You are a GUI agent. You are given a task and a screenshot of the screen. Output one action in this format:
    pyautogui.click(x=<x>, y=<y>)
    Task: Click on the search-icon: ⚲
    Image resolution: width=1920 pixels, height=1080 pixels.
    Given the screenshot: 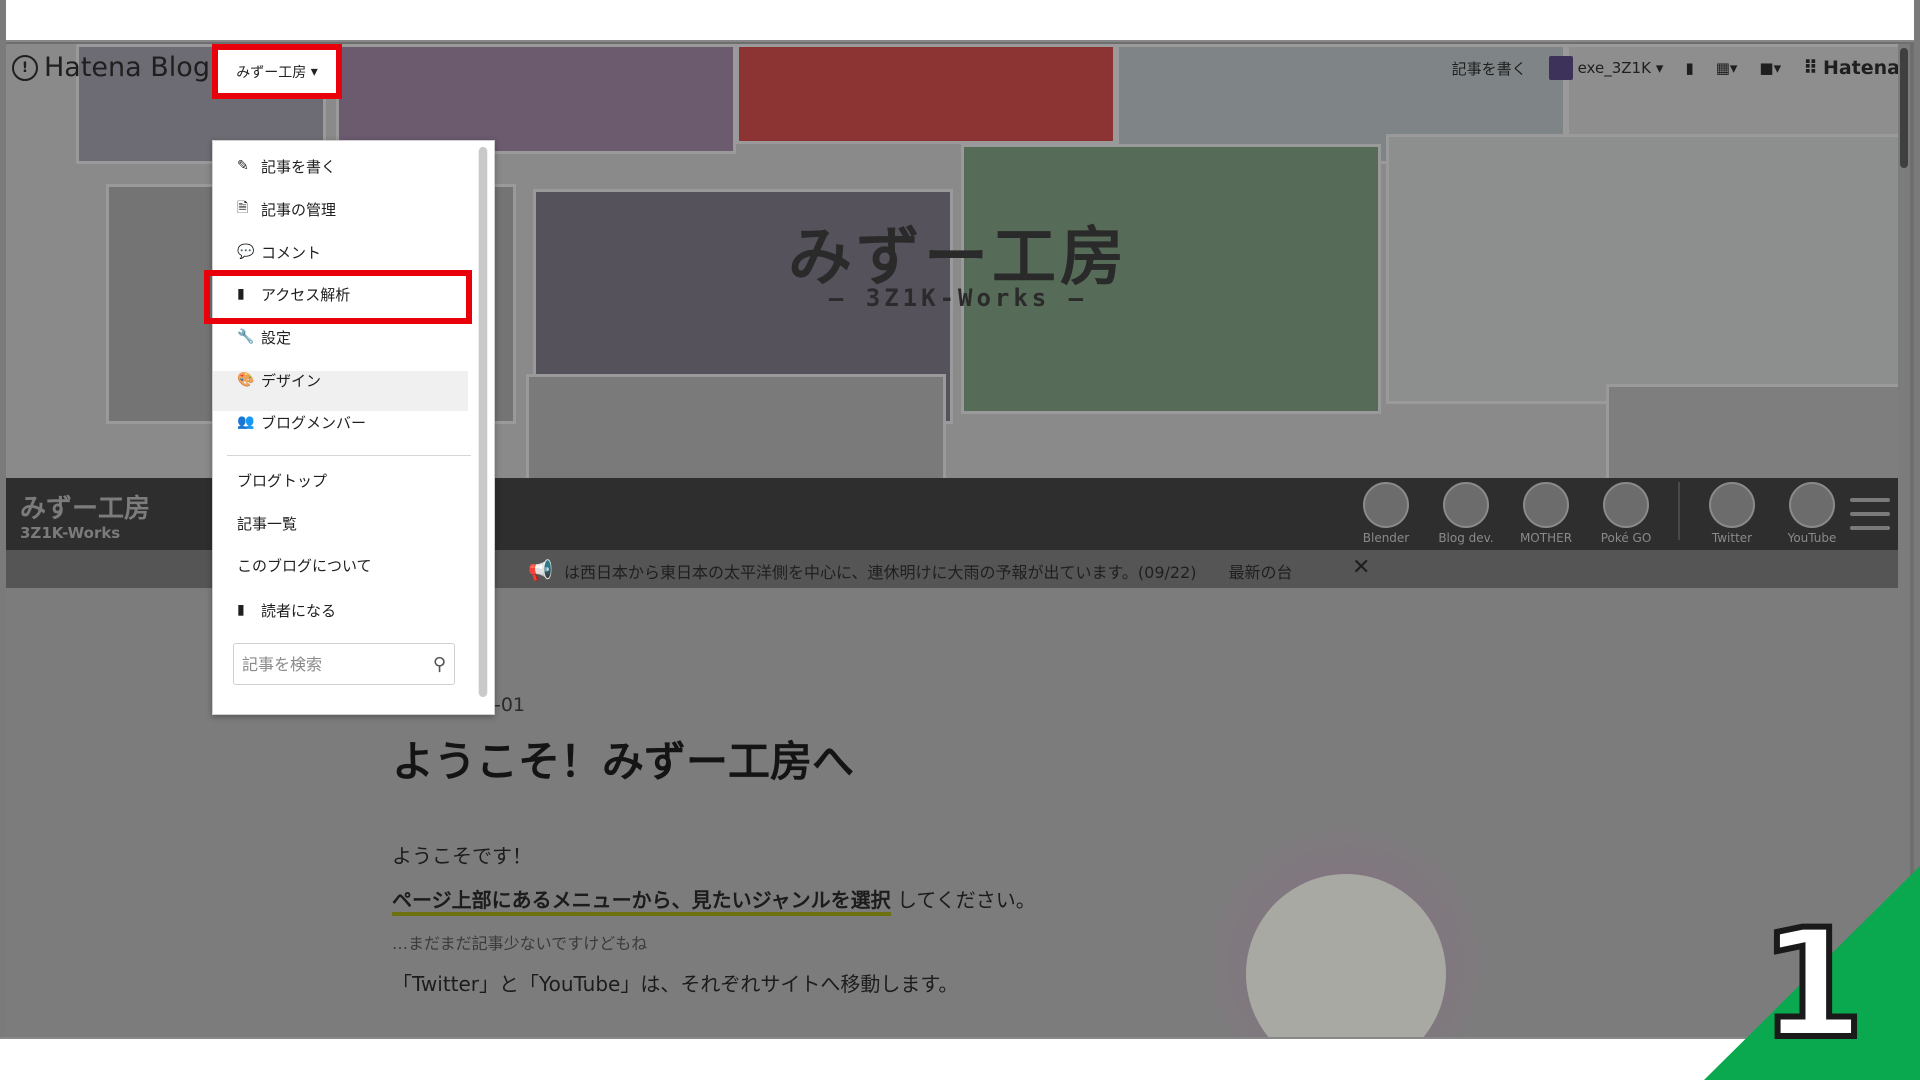 What is the action you would take?
    pyautogui.click(x=439, y=664)
    